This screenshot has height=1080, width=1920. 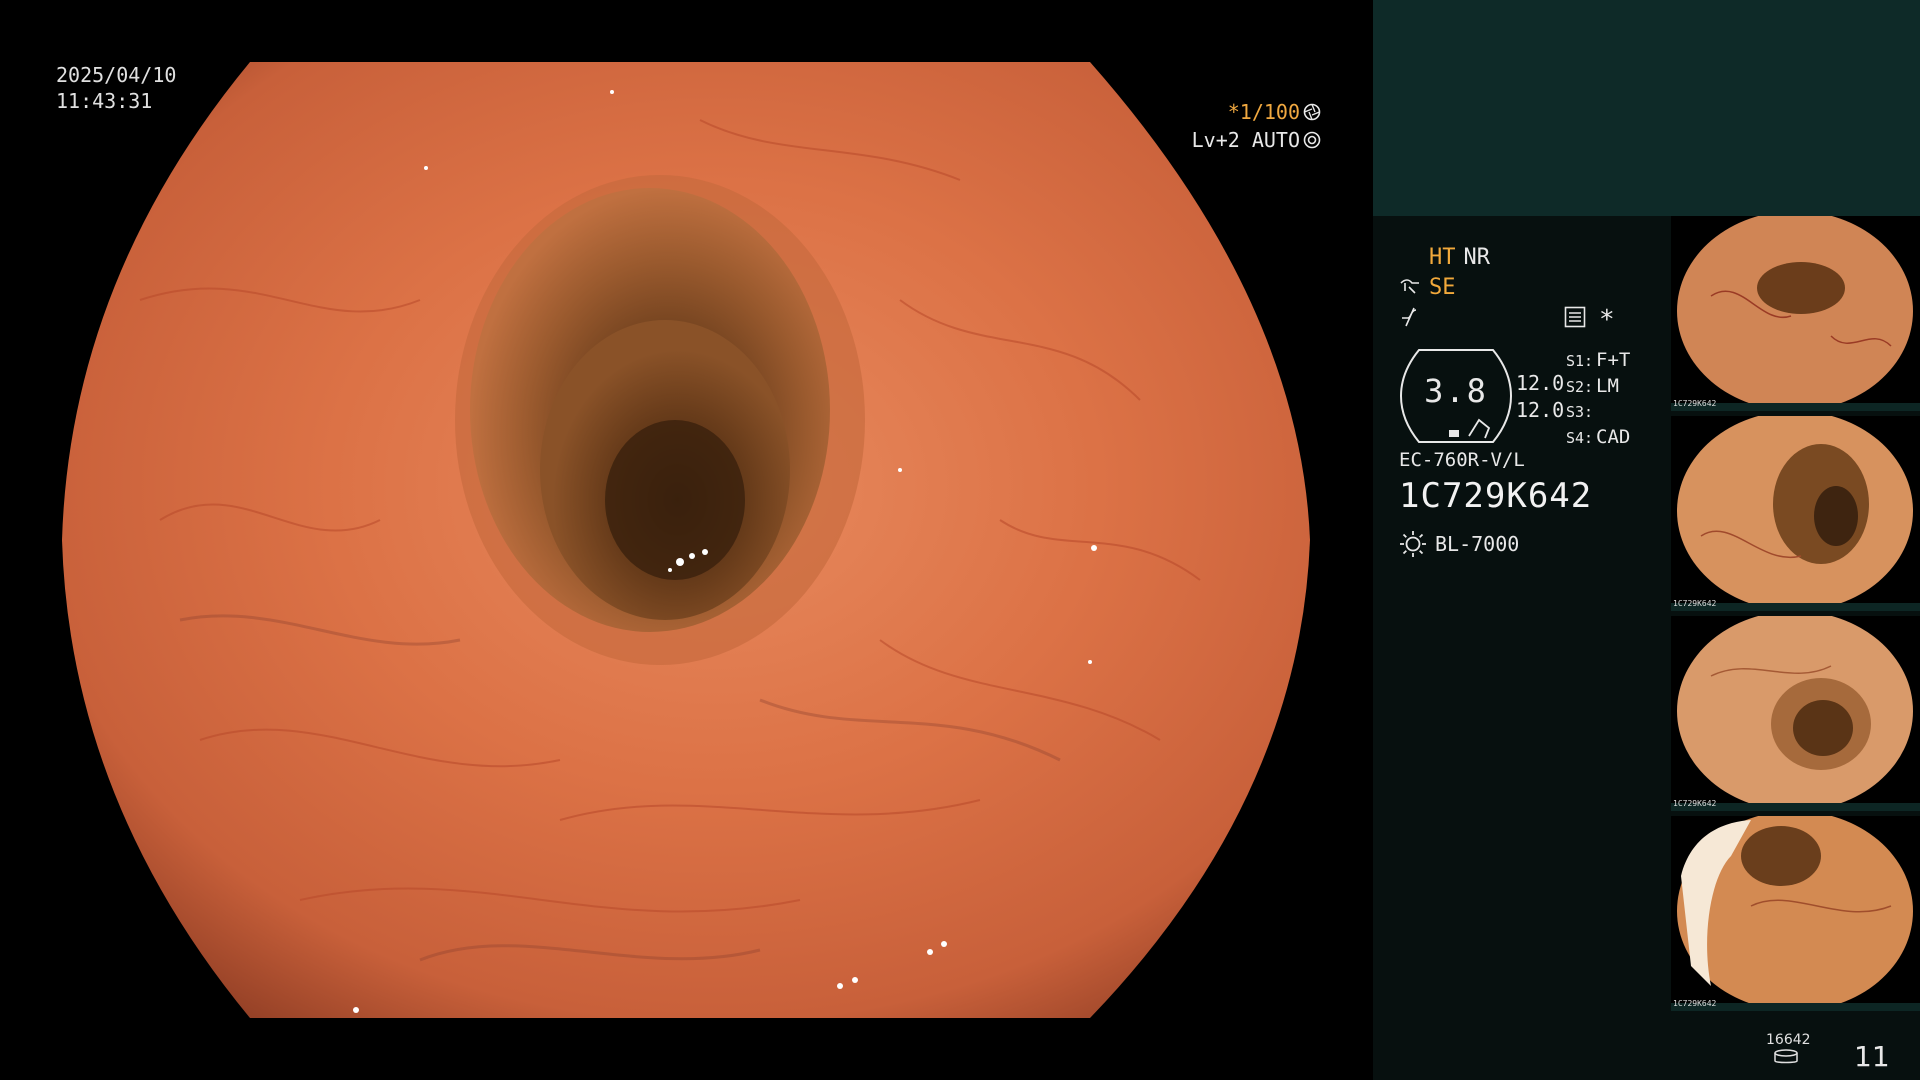 I want to click on aperture-icon, so click(x=1312, y=112).